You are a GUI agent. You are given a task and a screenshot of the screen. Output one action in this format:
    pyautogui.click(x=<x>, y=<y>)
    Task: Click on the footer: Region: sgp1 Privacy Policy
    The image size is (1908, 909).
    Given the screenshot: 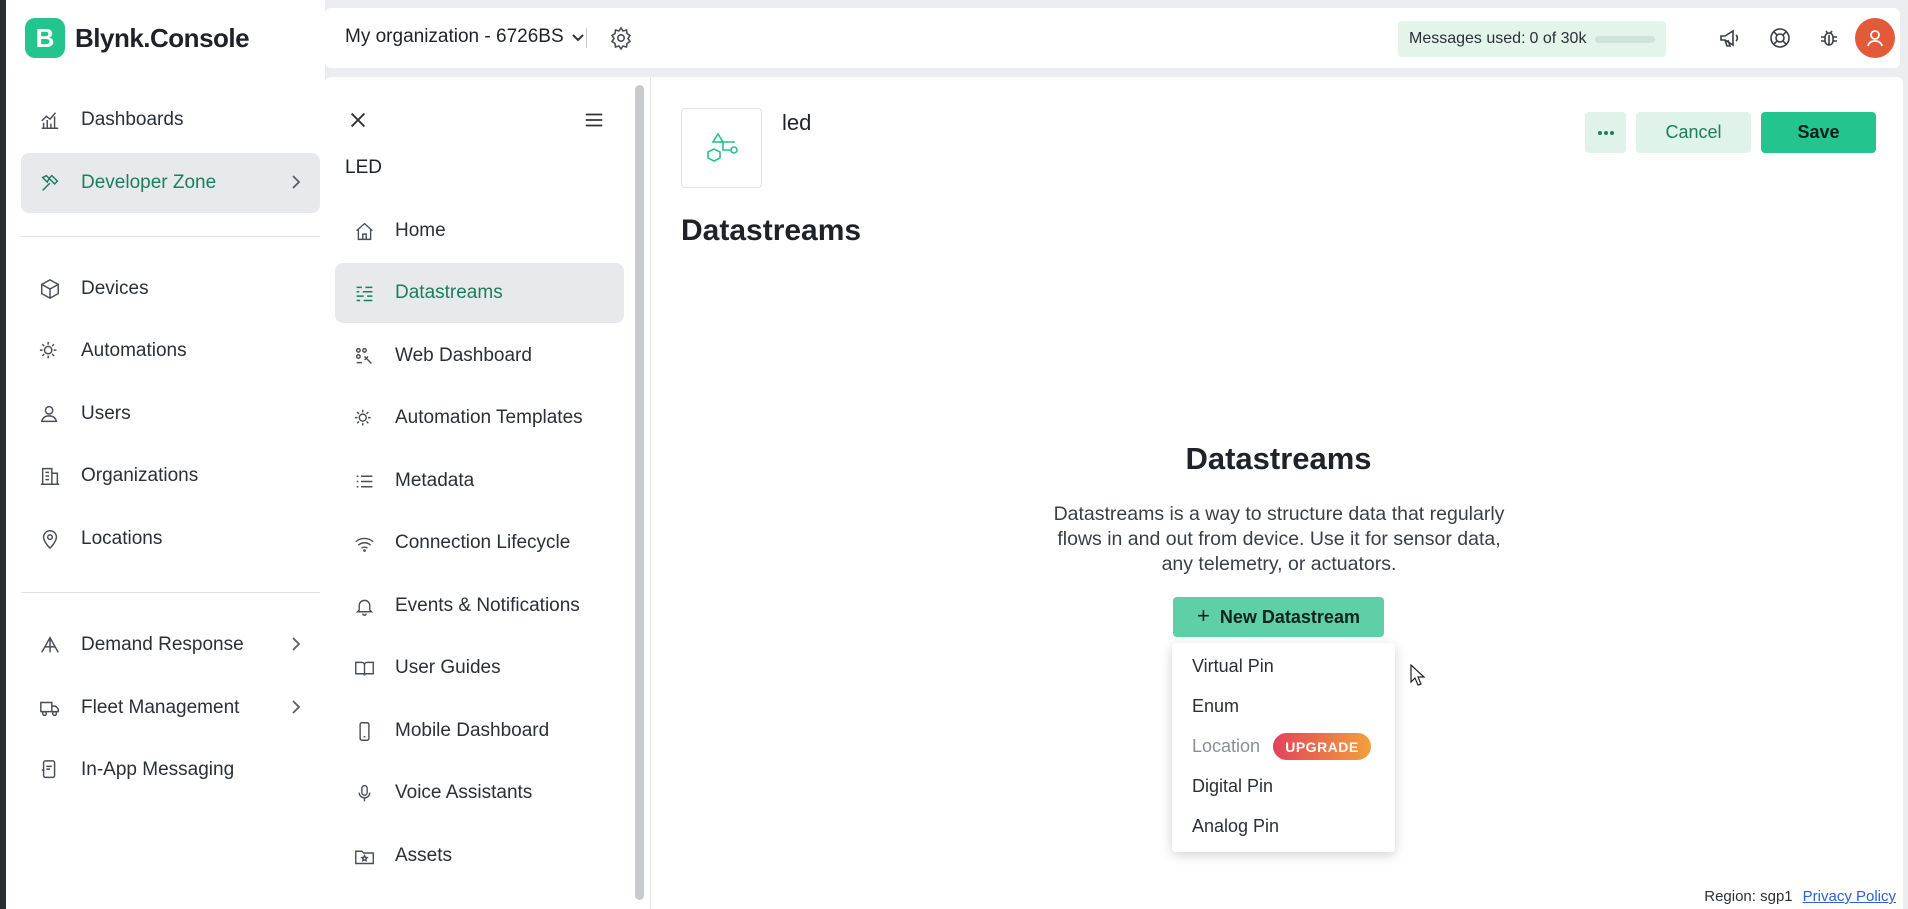 What is the action you would take?
    pyautogui.click(x=1800, y=896)
    